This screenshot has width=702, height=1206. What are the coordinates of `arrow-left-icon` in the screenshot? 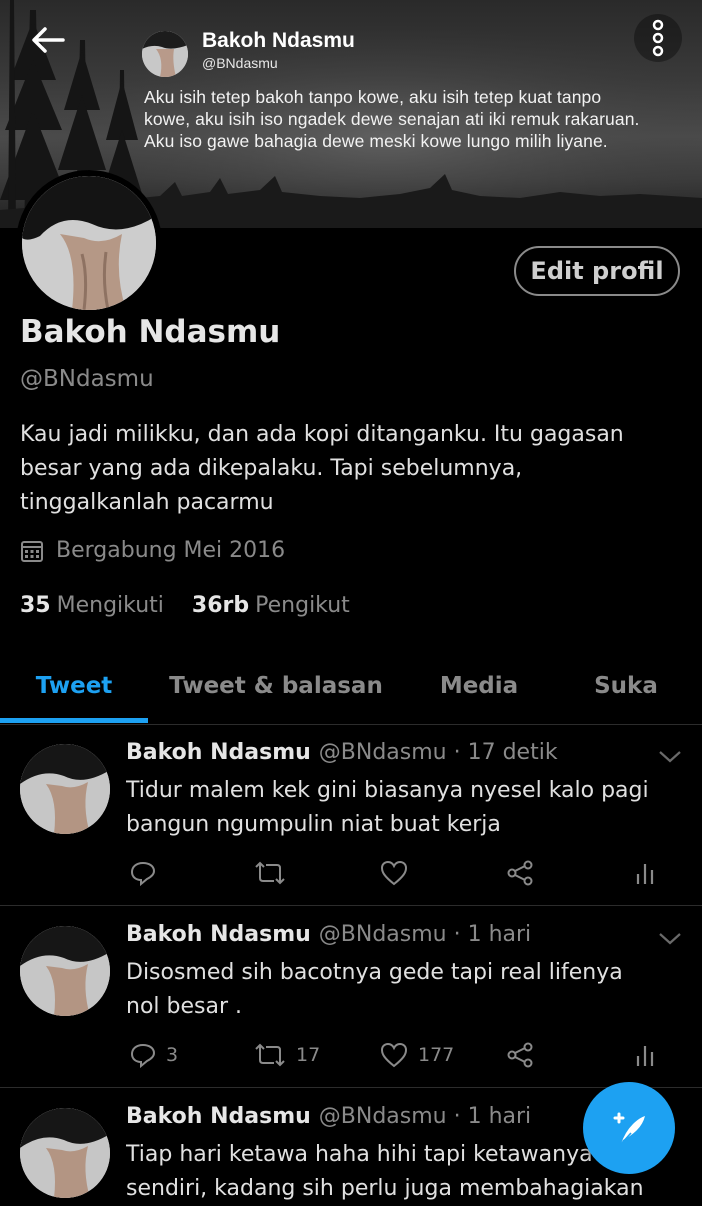 It's located at (48, 40).